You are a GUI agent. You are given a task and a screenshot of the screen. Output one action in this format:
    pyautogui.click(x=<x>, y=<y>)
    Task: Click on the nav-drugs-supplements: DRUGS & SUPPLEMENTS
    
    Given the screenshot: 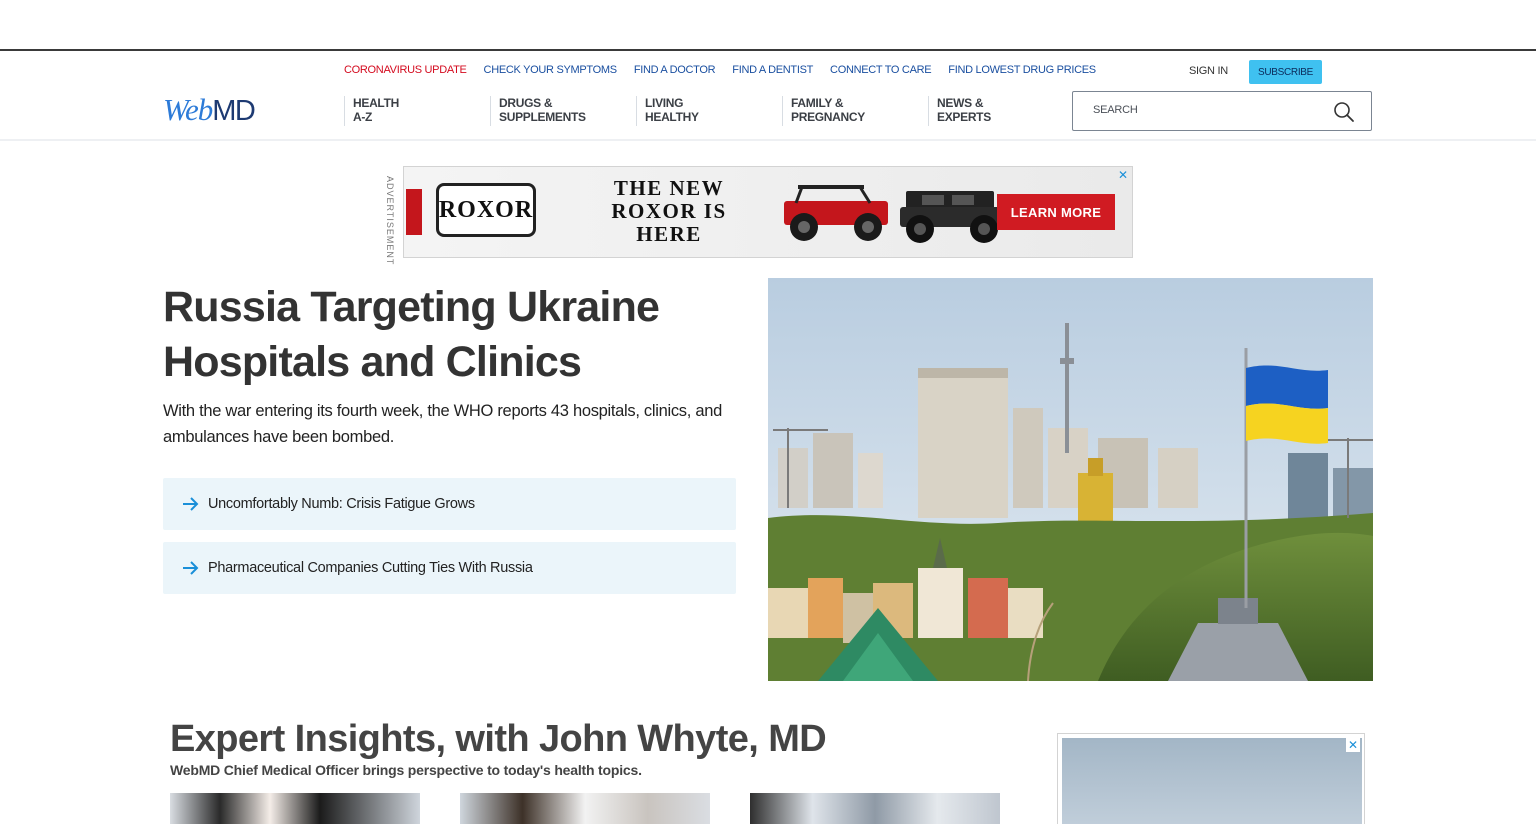 What is the action you would take?
    pyautogui.click(x=563, y=111)
    